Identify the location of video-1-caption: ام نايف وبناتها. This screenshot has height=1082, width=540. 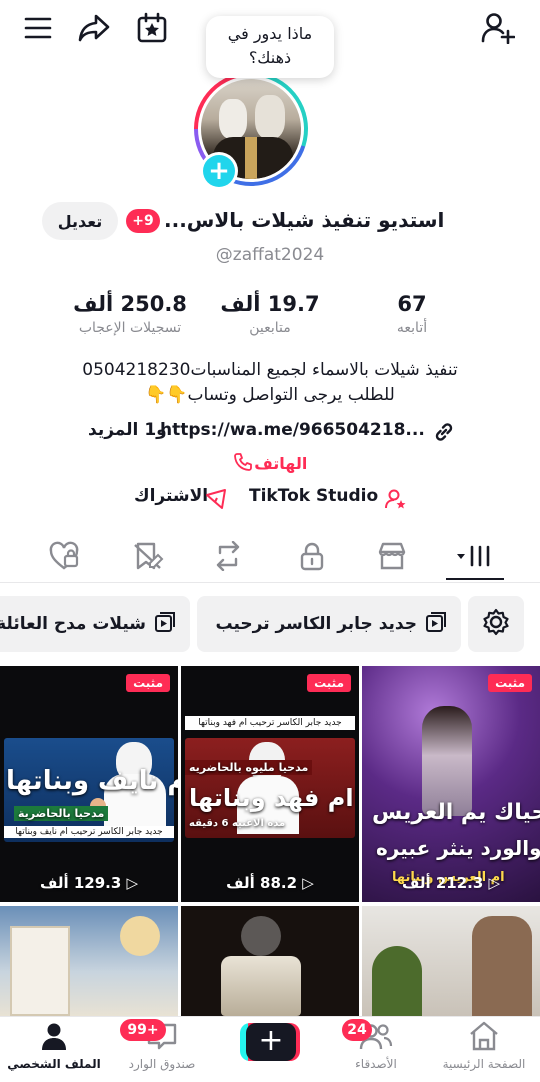
(92, 781).